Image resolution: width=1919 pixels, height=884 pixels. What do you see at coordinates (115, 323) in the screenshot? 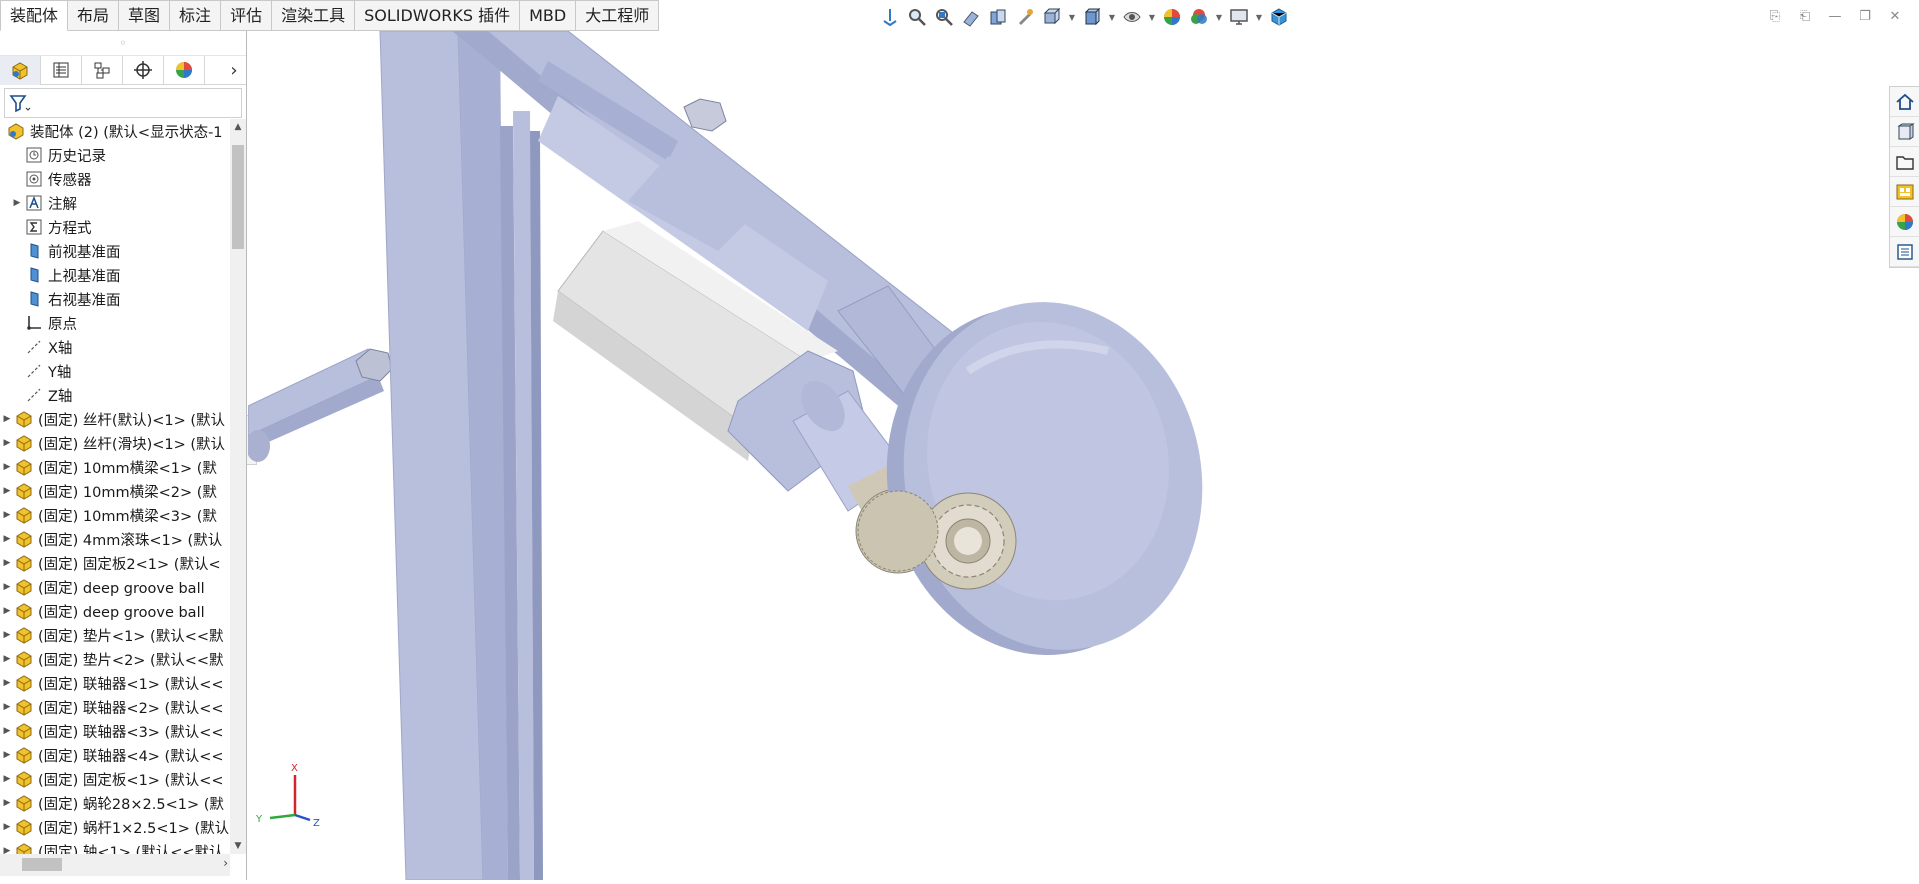
I see `tree-item: 原点` at bounding box center [115, 323].